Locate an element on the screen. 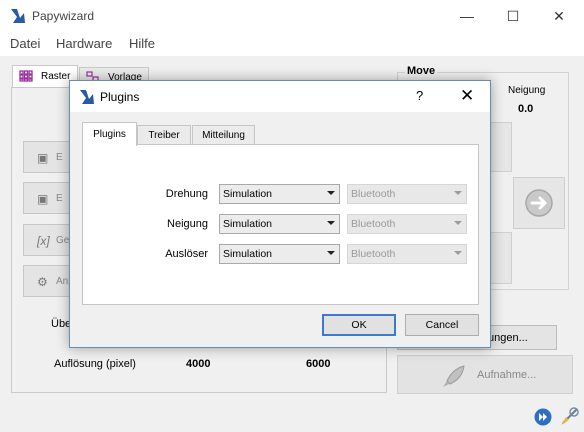  tab-plugins: Plugins is located at coordinates (109, 134).